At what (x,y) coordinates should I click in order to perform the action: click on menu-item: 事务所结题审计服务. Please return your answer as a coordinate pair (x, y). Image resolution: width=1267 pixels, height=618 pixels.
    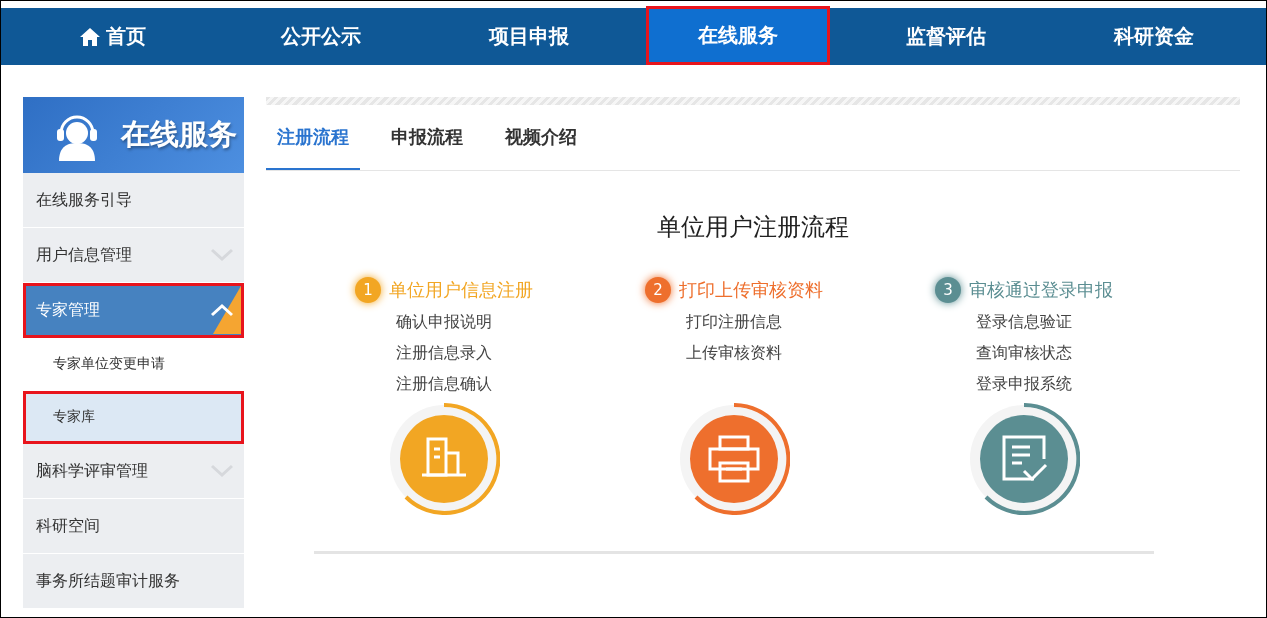
    Looking at the image, I should click on (133, 581).